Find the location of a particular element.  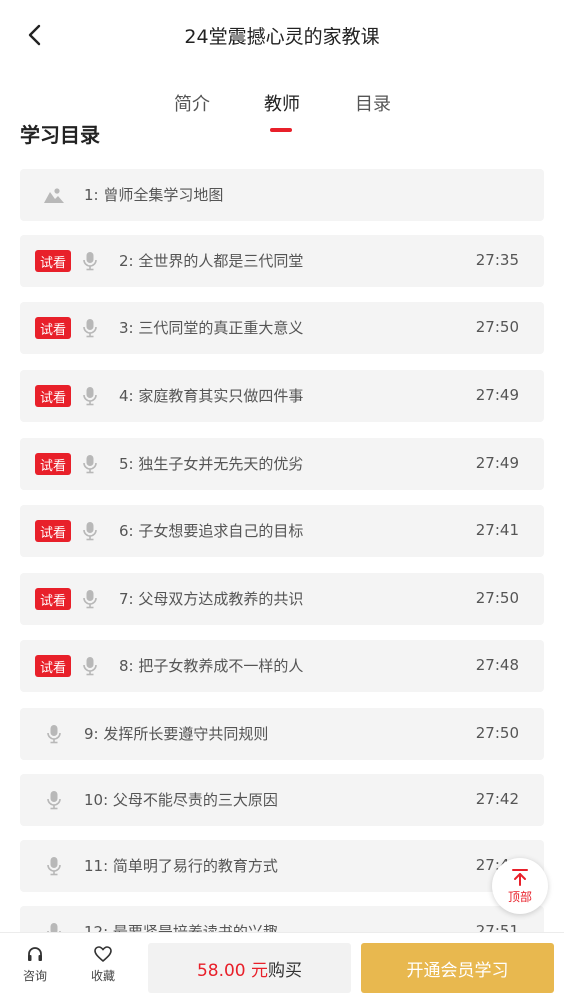

back-to-top-button: 顶部 is located at coordinates (520, 886).